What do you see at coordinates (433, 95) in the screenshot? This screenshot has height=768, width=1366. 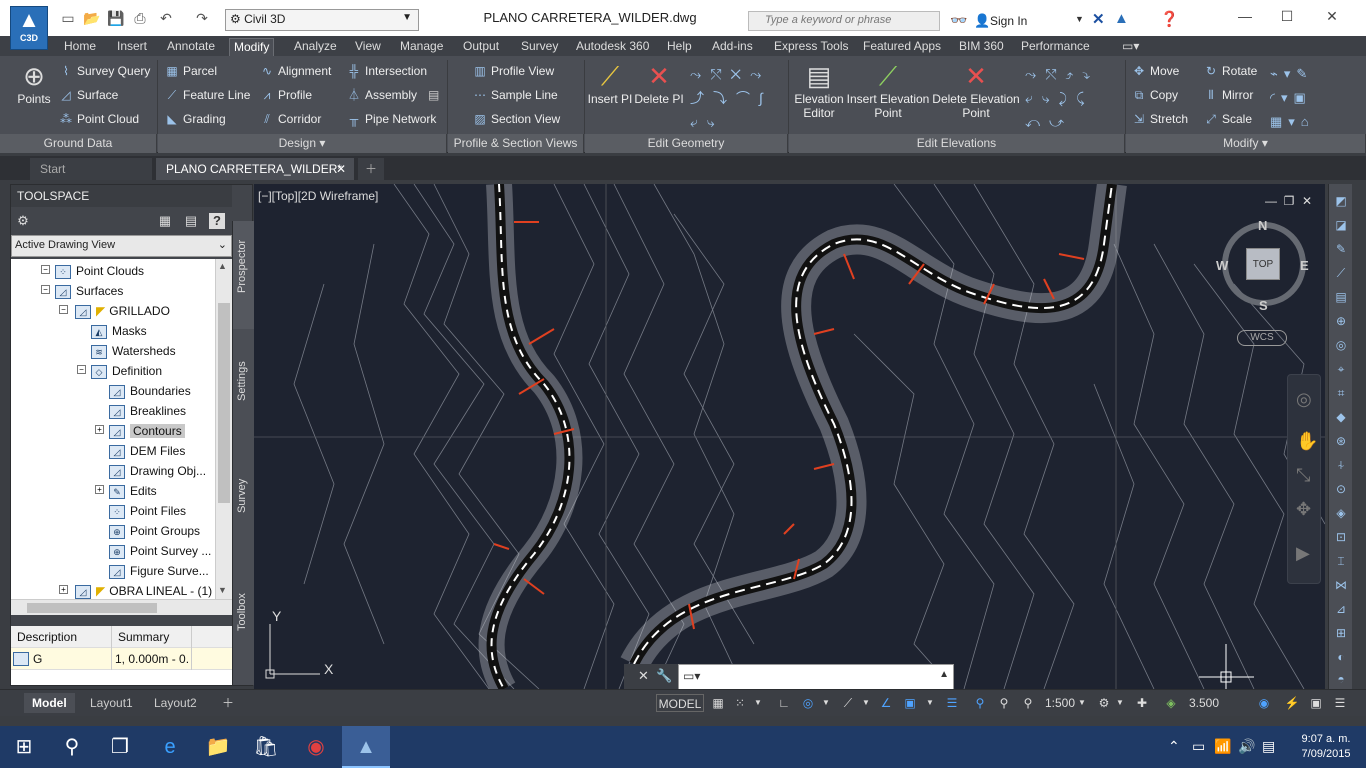 I see `assembly-extra-icon: ▤` at bounding box center [433, 95].